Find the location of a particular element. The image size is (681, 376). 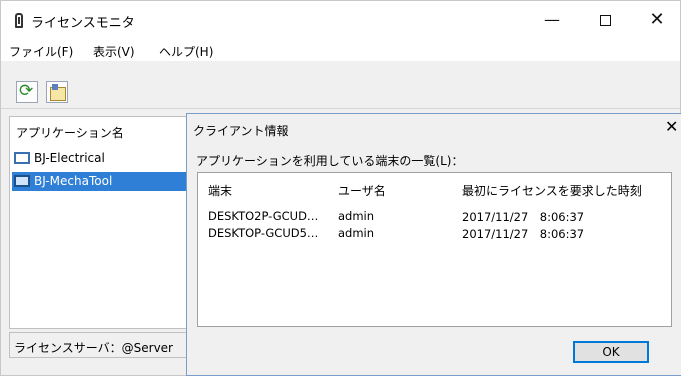

list-item-label: BJ-Electrical is located at coordinates (69, 158).